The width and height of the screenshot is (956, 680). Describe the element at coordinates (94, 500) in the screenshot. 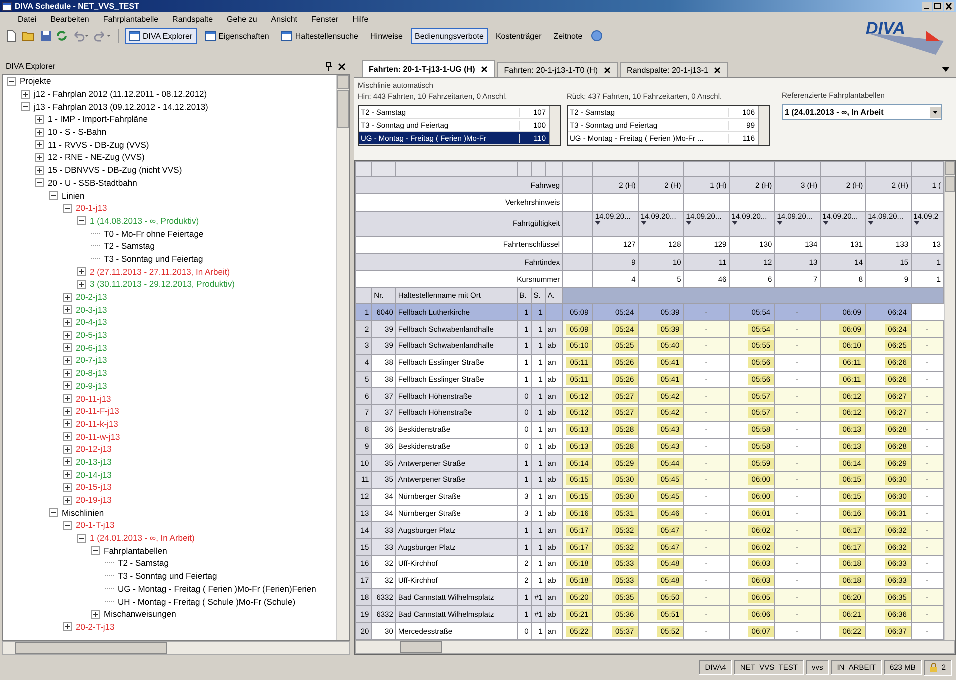

I see `tree-item: 20-19-j13` at that location.